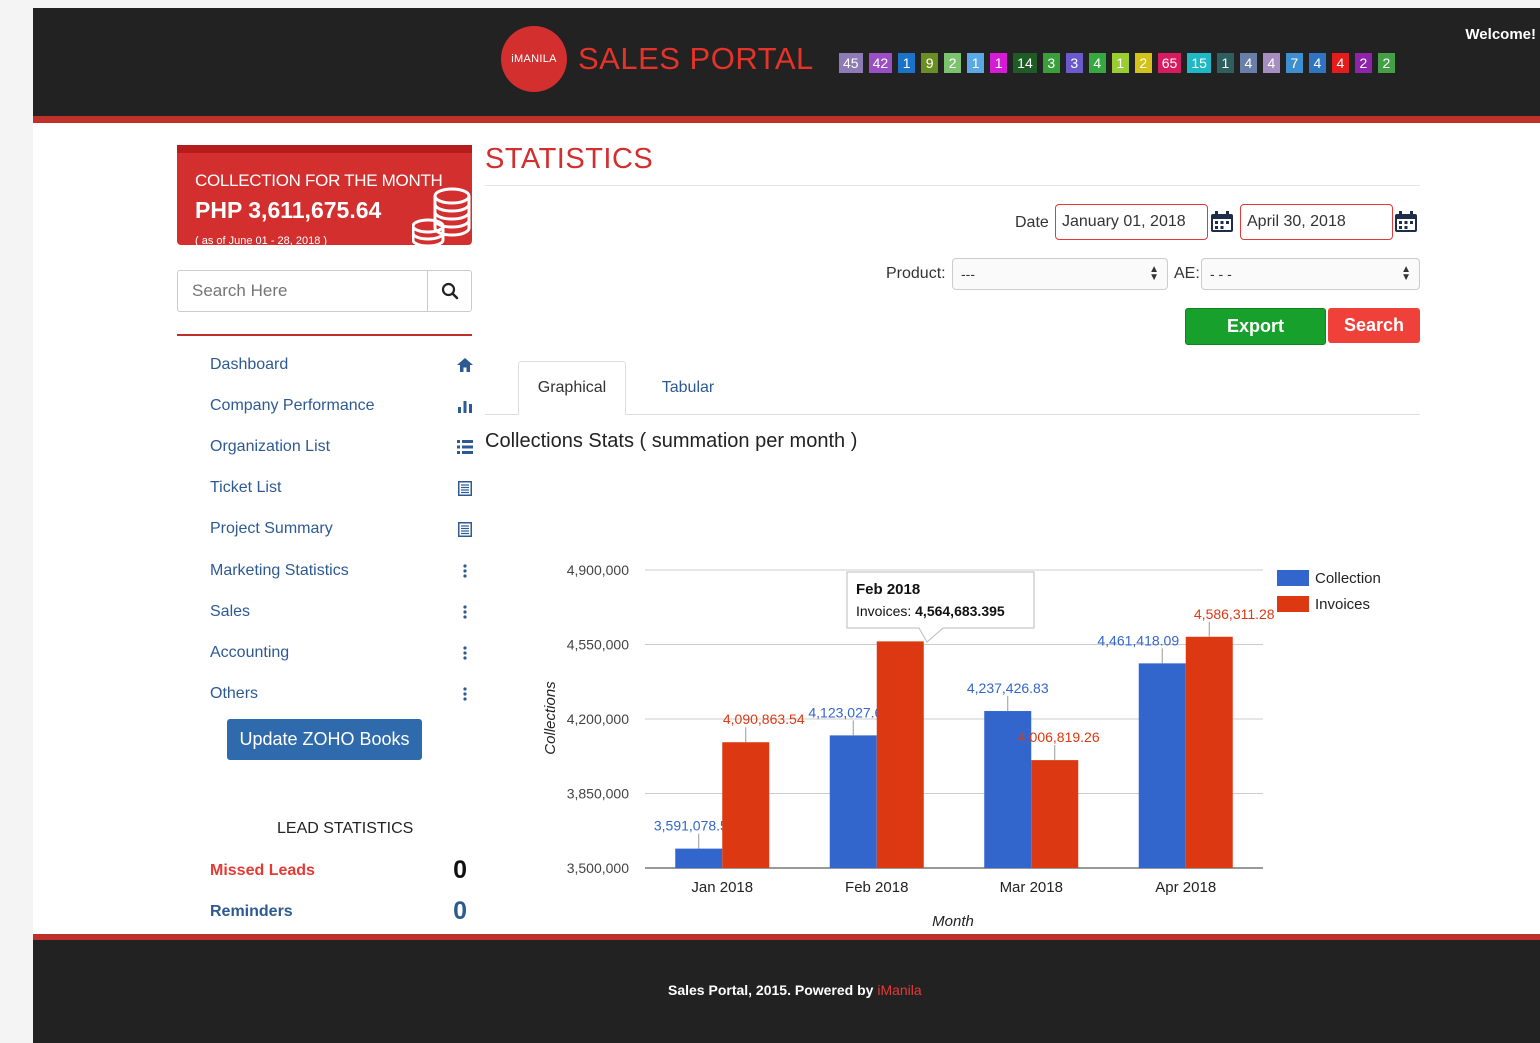 This screenshot has width=1540, height=1043. What do you see at coordinates (888, 589) in the screenshot?
I see `tooltip-title: Feb 2018` at bounding box center [888, 589].